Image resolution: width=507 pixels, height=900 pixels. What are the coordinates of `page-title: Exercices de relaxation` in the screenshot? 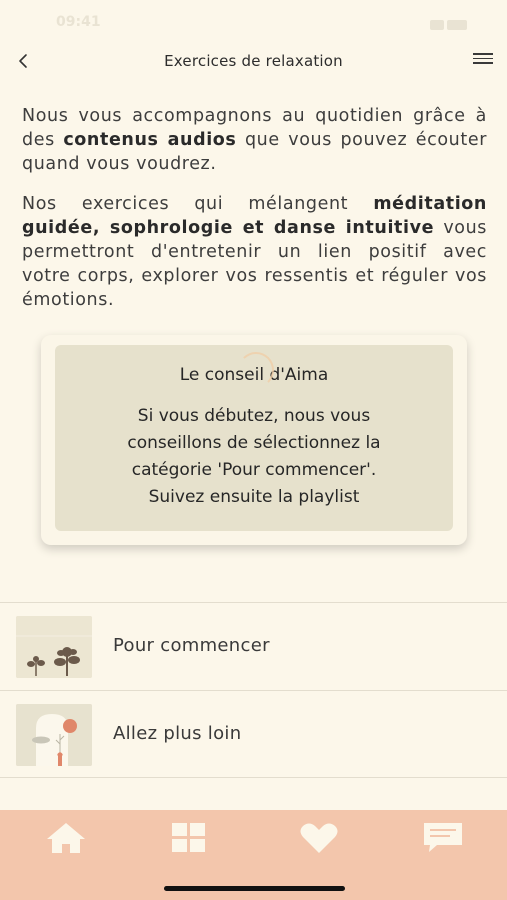 It's located at (253, 61).